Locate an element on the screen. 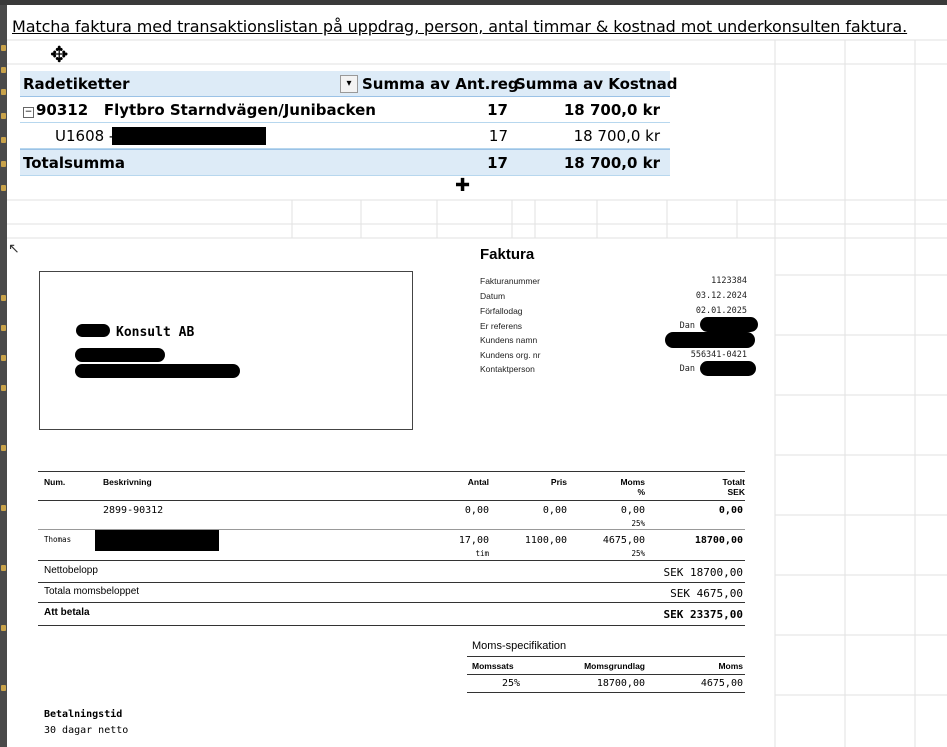 This screenshot has height=747, width=947. hours-sum-header: Summa av Ant.reg is located at coordinates (440, 84).